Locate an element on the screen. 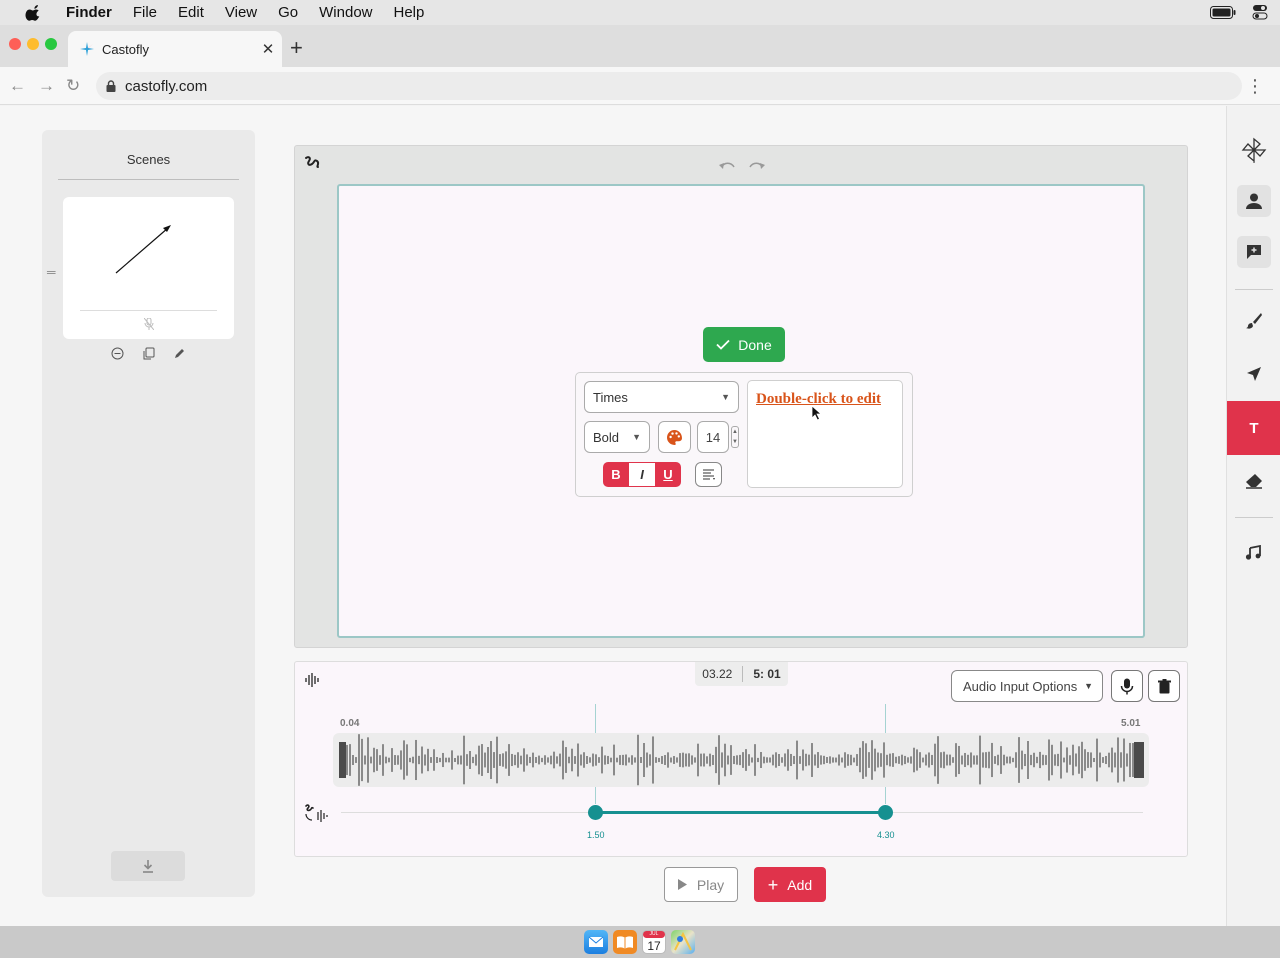 The height and width of the screenshot is (958, 1280). tool-pointer is located at coordinates (1253, 374).